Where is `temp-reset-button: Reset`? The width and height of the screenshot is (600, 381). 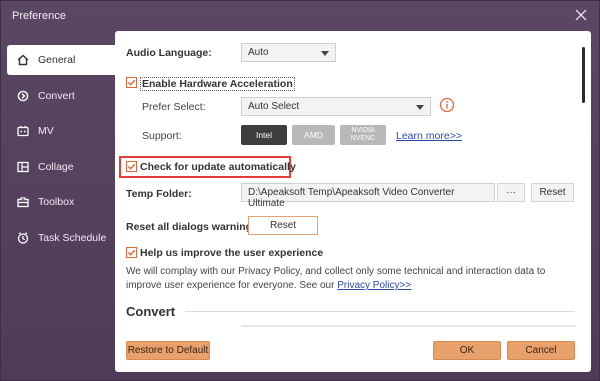 temp-reset-button: Reset is located at coordinates (552, 192).